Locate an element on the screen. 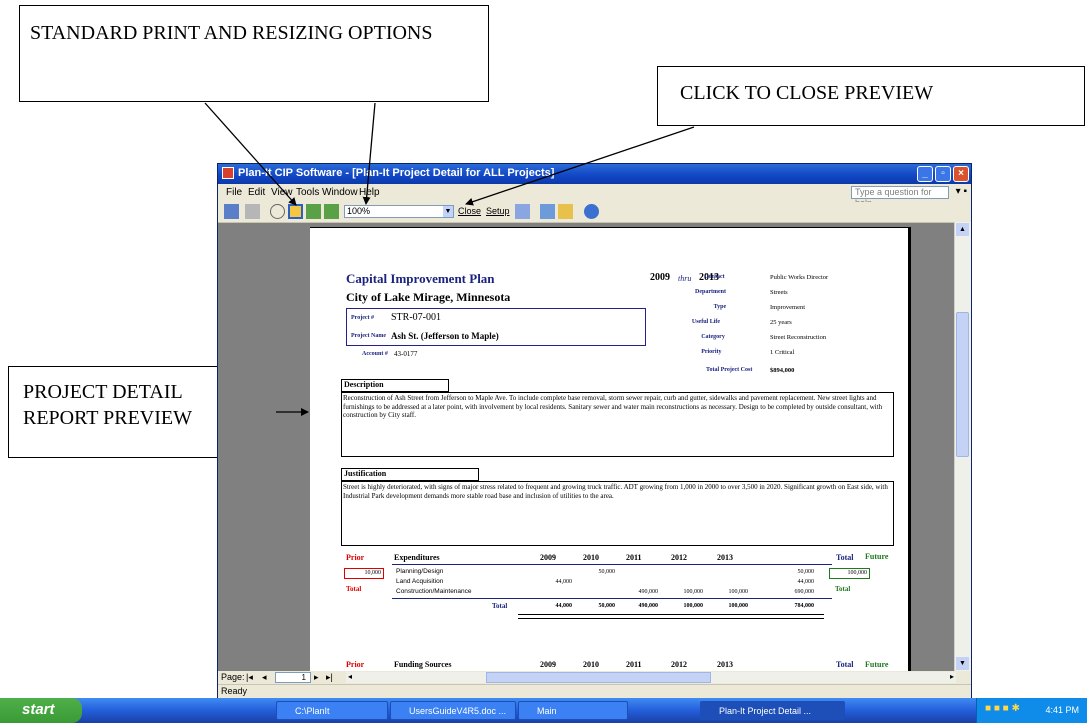 The height and width of the screenshot is (723, 1087). field-value: Street Reconstruction is located at coordinates (798, 337).